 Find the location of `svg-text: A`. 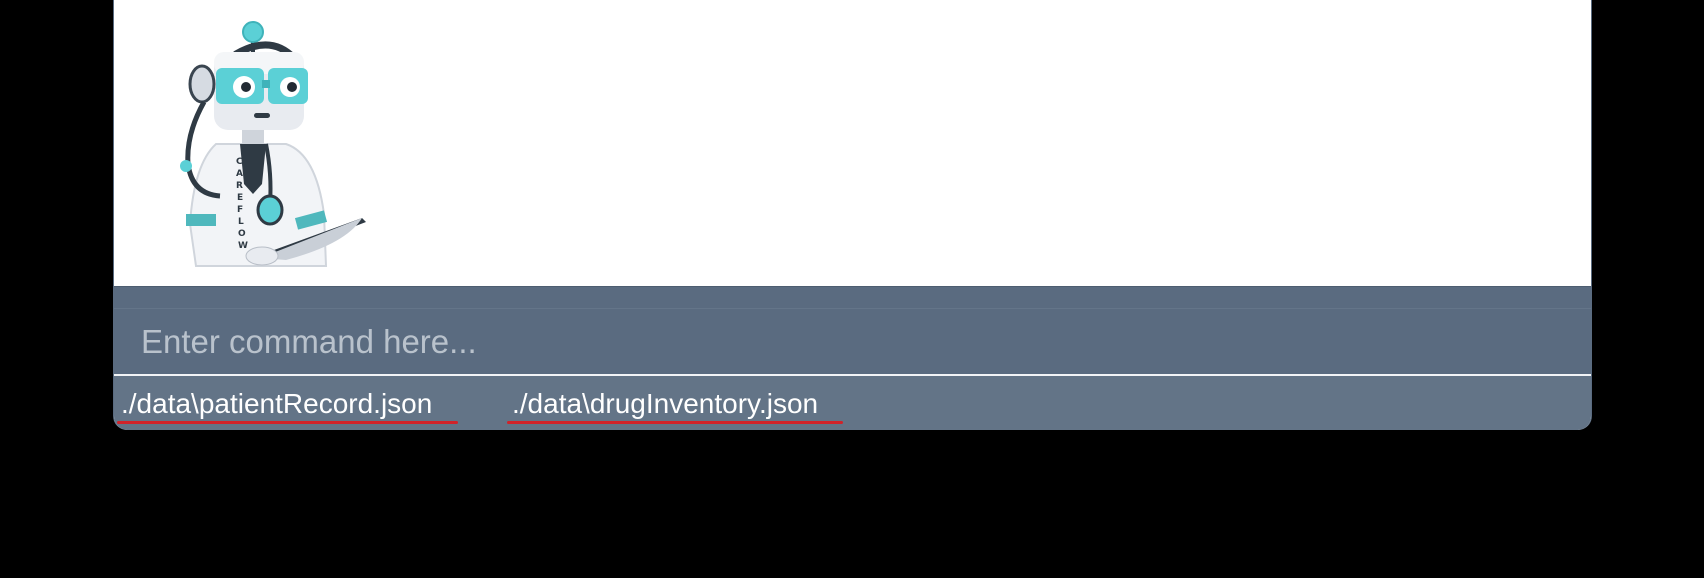

svg-text: A is located at coordinates (239, 174).